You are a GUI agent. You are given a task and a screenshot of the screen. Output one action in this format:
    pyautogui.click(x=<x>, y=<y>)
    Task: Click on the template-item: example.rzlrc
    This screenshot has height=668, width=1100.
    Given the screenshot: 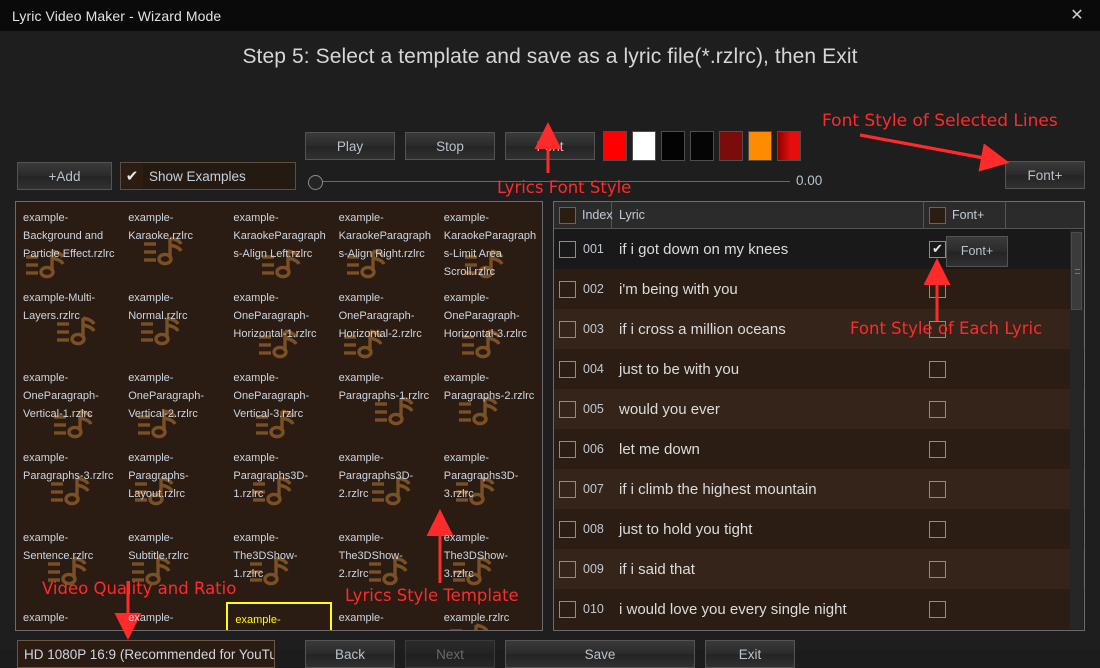 What is the action you would take?
    pyautogui.click(x=489, y=616)
    